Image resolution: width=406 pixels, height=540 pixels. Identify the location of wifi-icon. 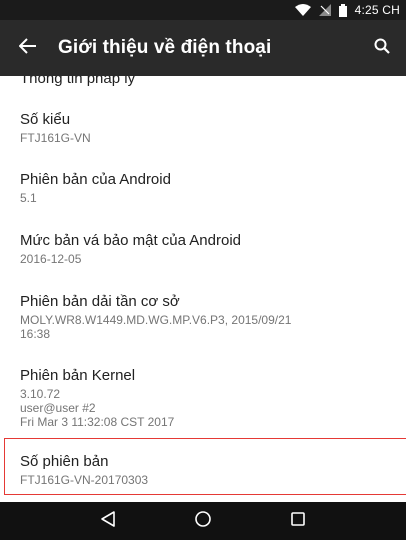
(302, 10).